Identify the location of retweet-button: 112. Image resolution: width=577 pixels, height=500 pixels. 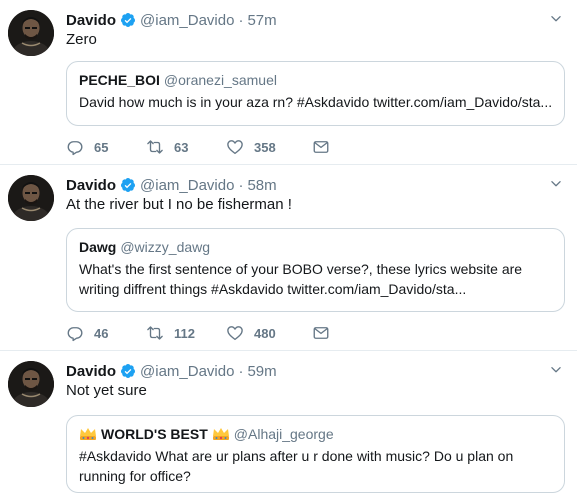
(186, 333).